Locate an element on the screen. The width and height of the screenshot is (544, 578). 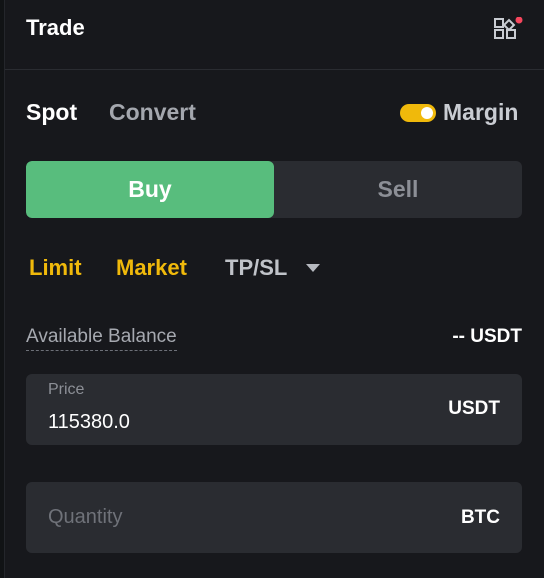
margin-label: Margin is located at coordinates (480, 112).